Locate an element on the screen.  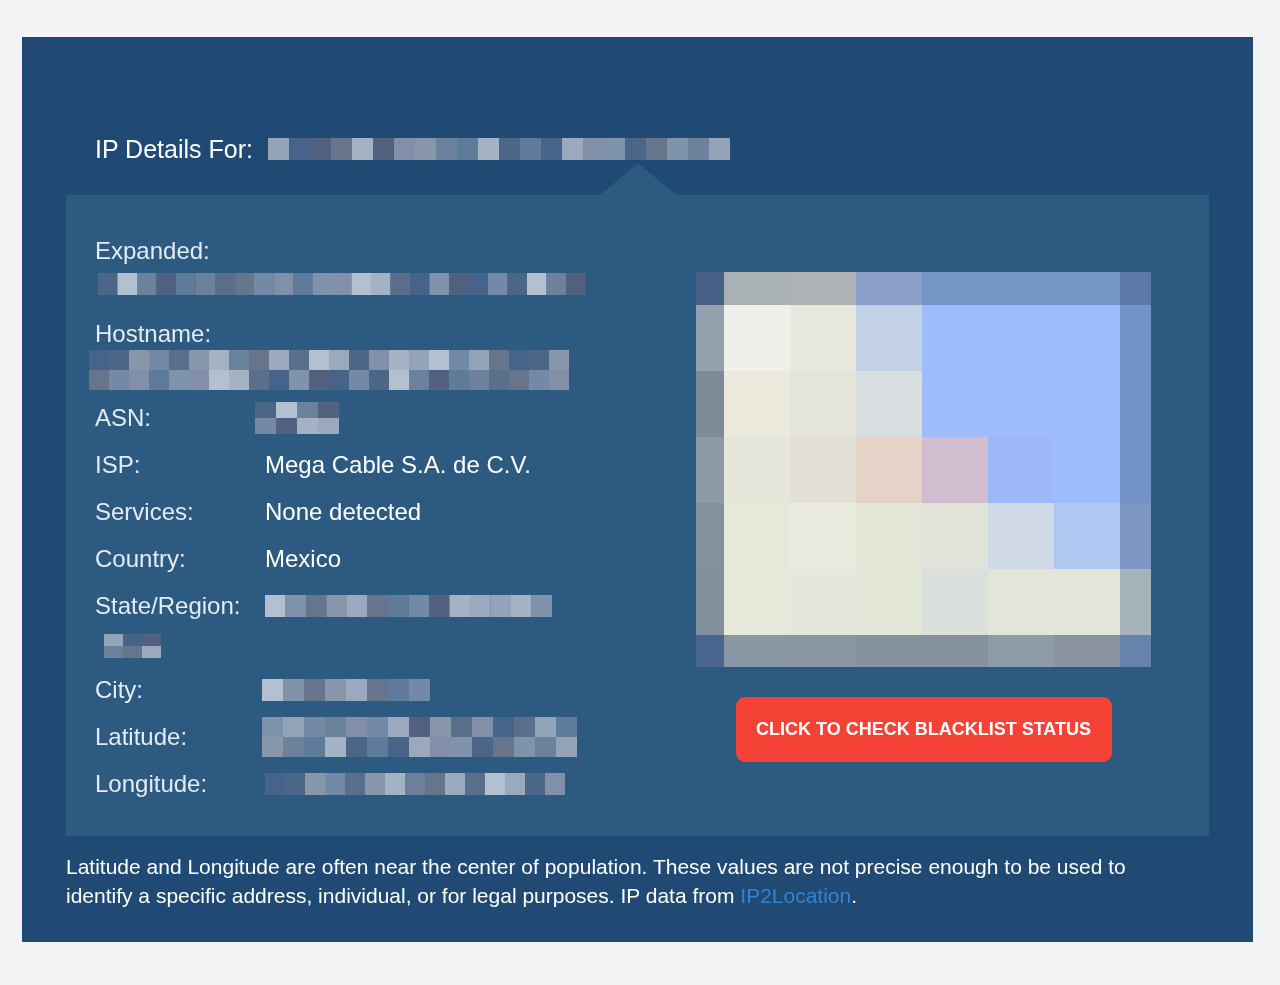
detail-value: Mega Cable S.A. de C.V. is located at coordinates (398, 464).